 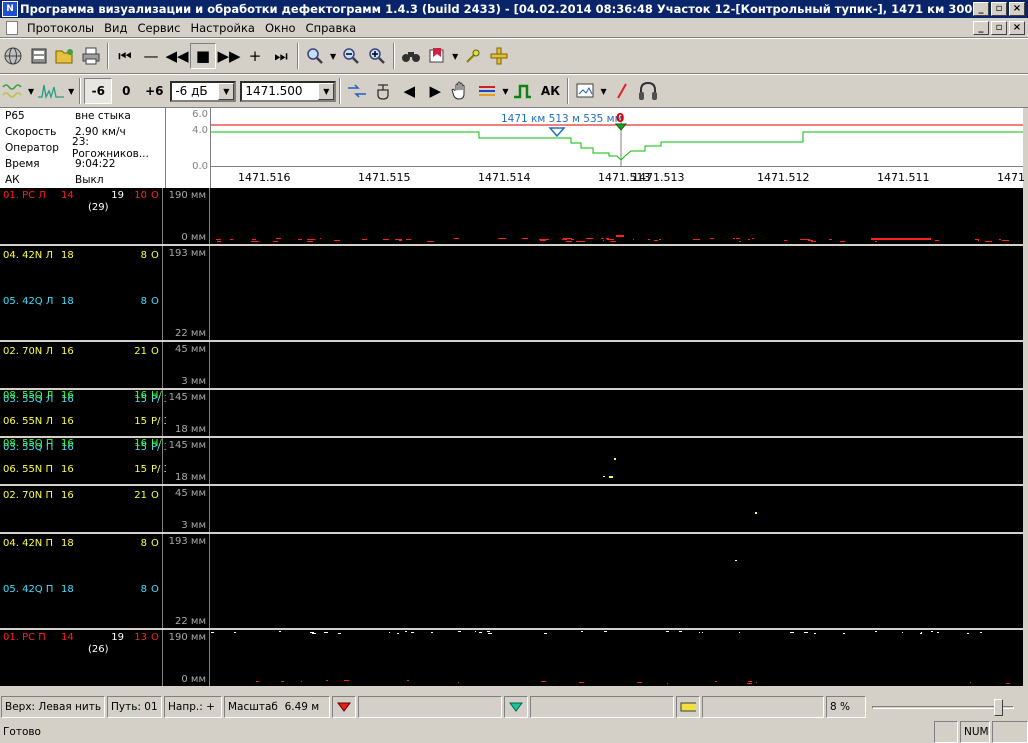 I want to click on green-marker-icon, so click(x=516, y=707).